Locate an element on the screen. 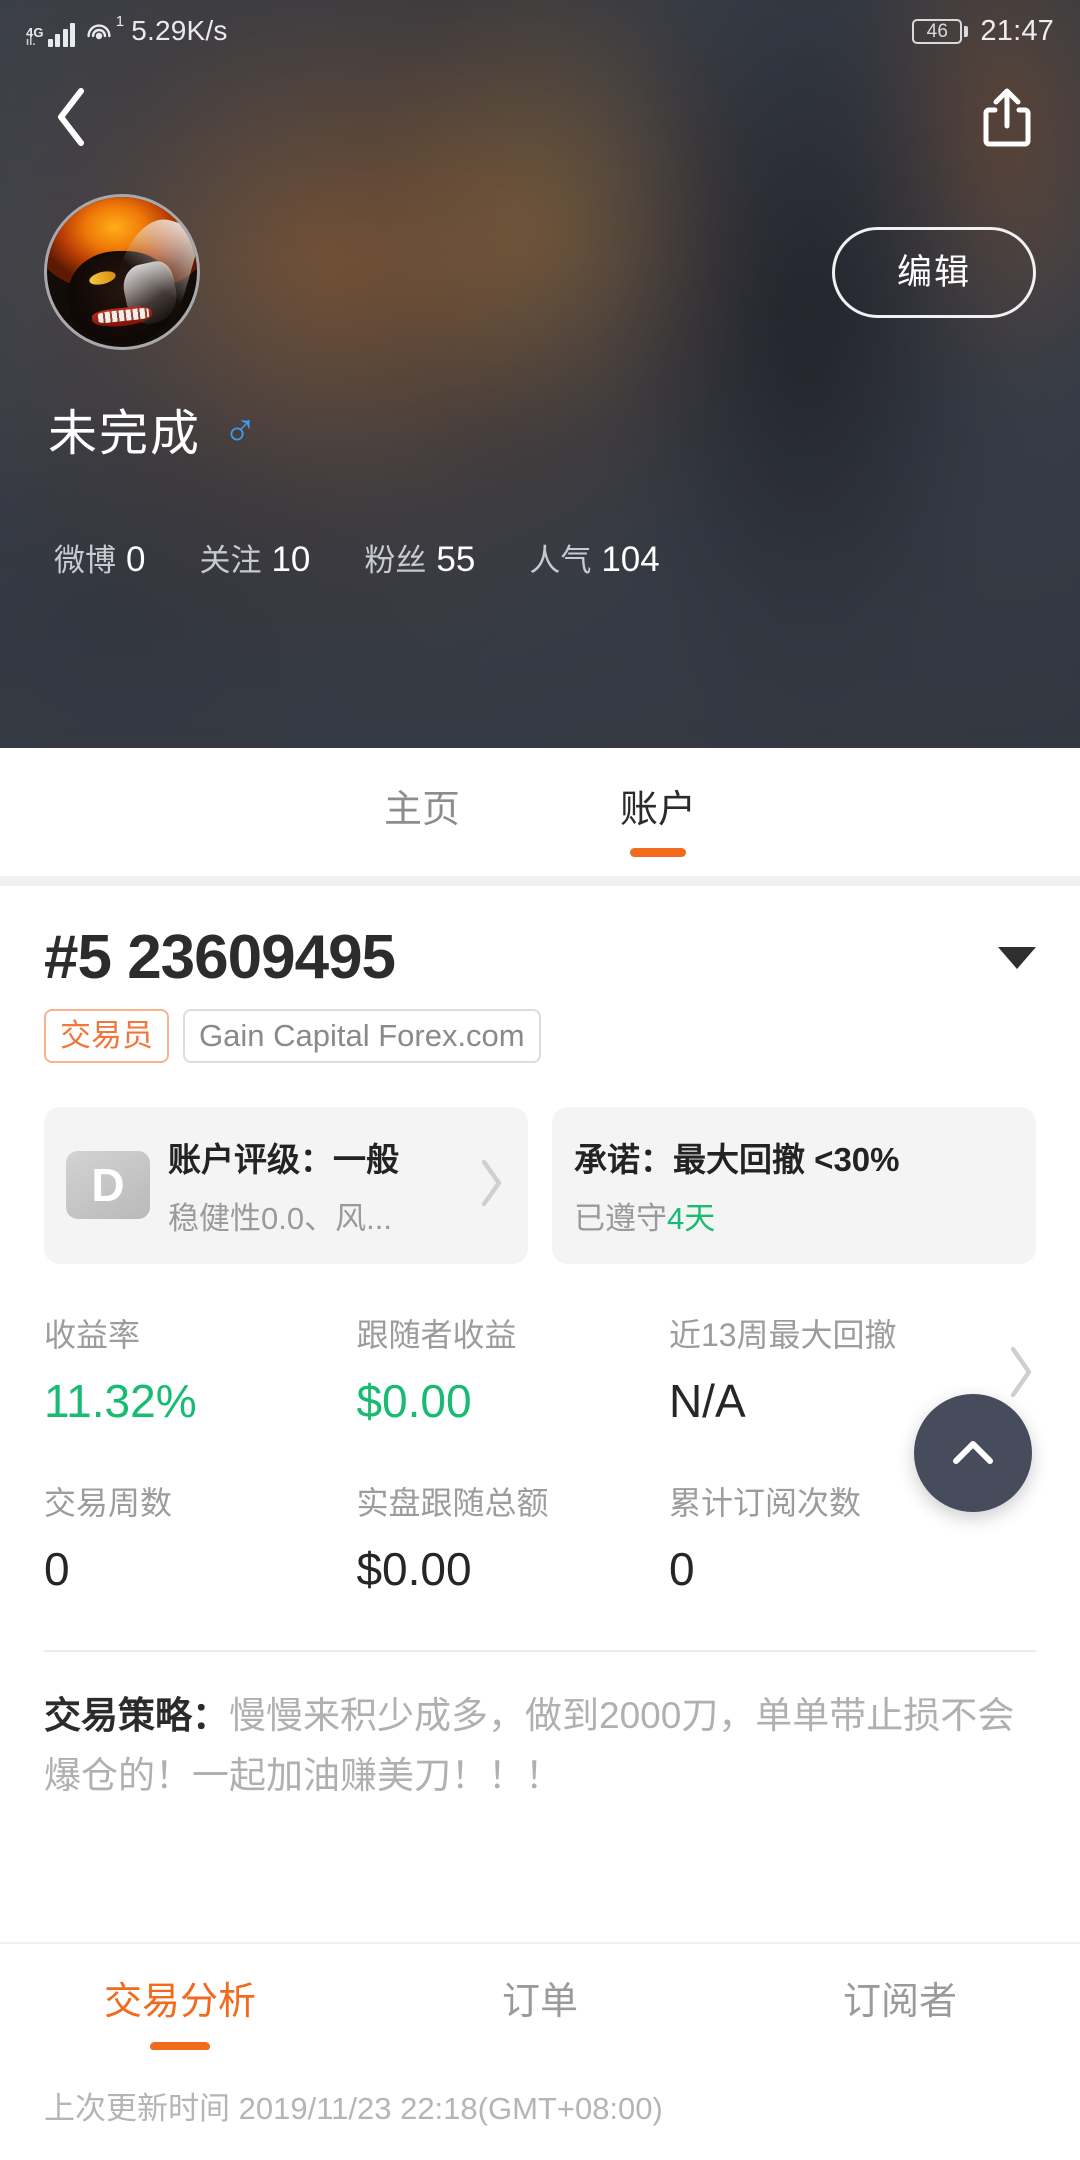 The height and width of the screenshot is (2160, 1080). stat-value: 55 is located at coordinates (456, 559).